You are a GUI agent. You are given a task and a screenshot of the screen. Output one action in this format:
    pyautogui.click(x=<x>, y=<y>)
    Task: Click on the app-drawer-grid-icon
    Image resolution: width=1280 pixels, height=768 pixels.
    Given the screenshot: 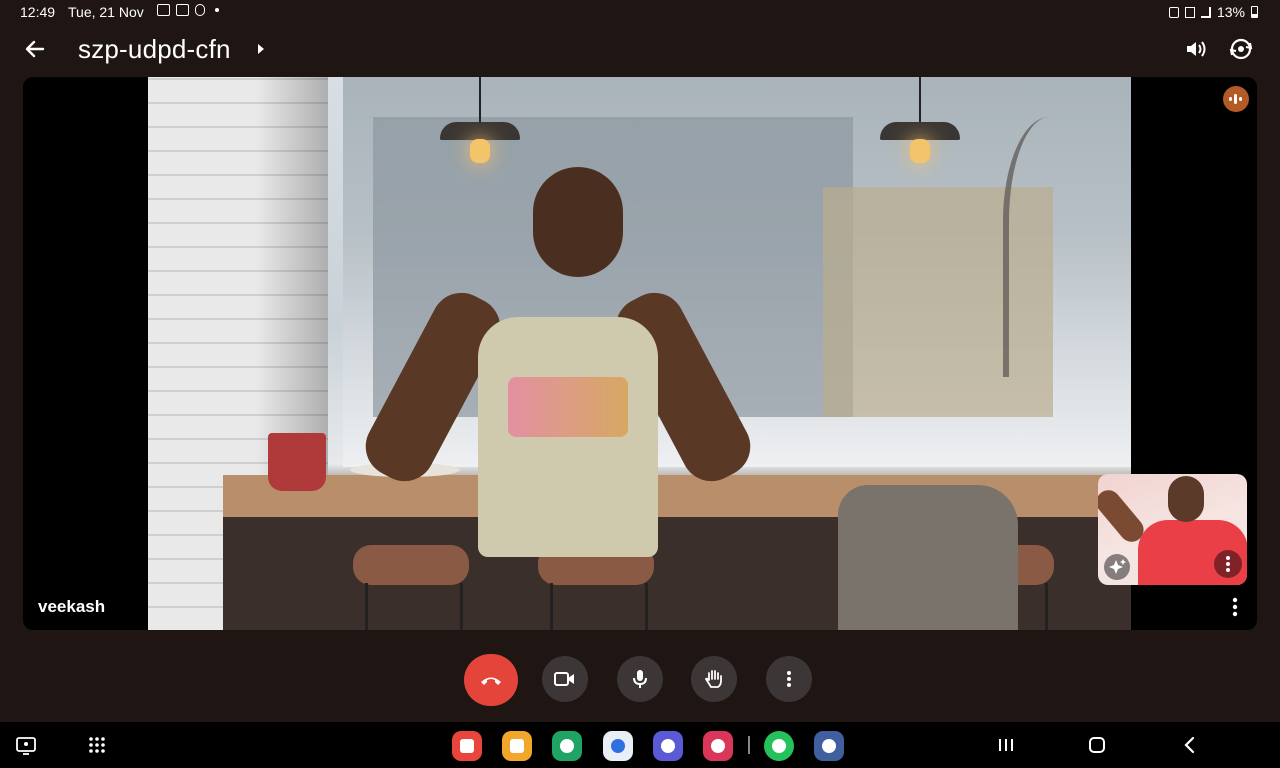 What is the action you would take?
    pyautogui.click(x=97, y=745)
    